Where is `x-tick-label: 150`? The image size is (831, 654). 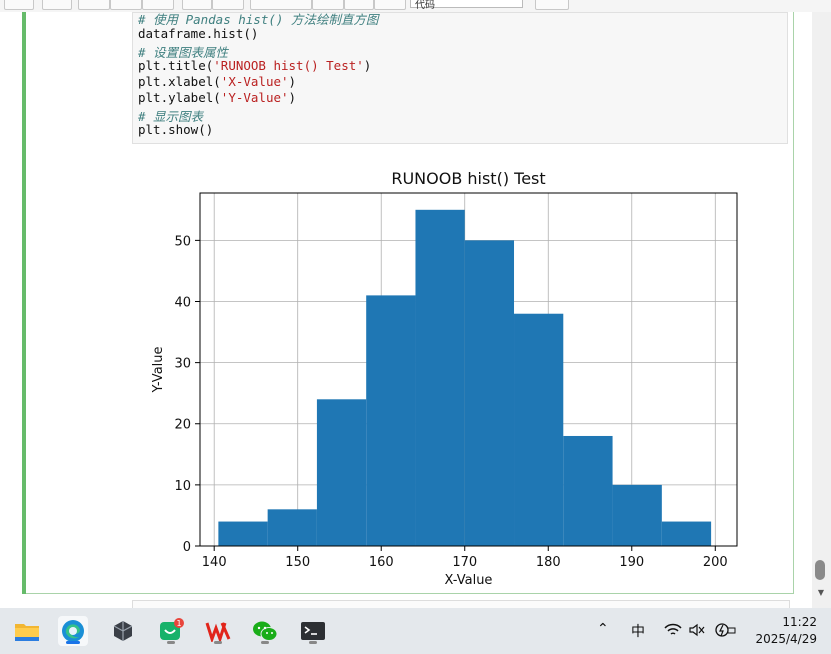 x-tick-label: 150 is located at coordinates (297, 562).